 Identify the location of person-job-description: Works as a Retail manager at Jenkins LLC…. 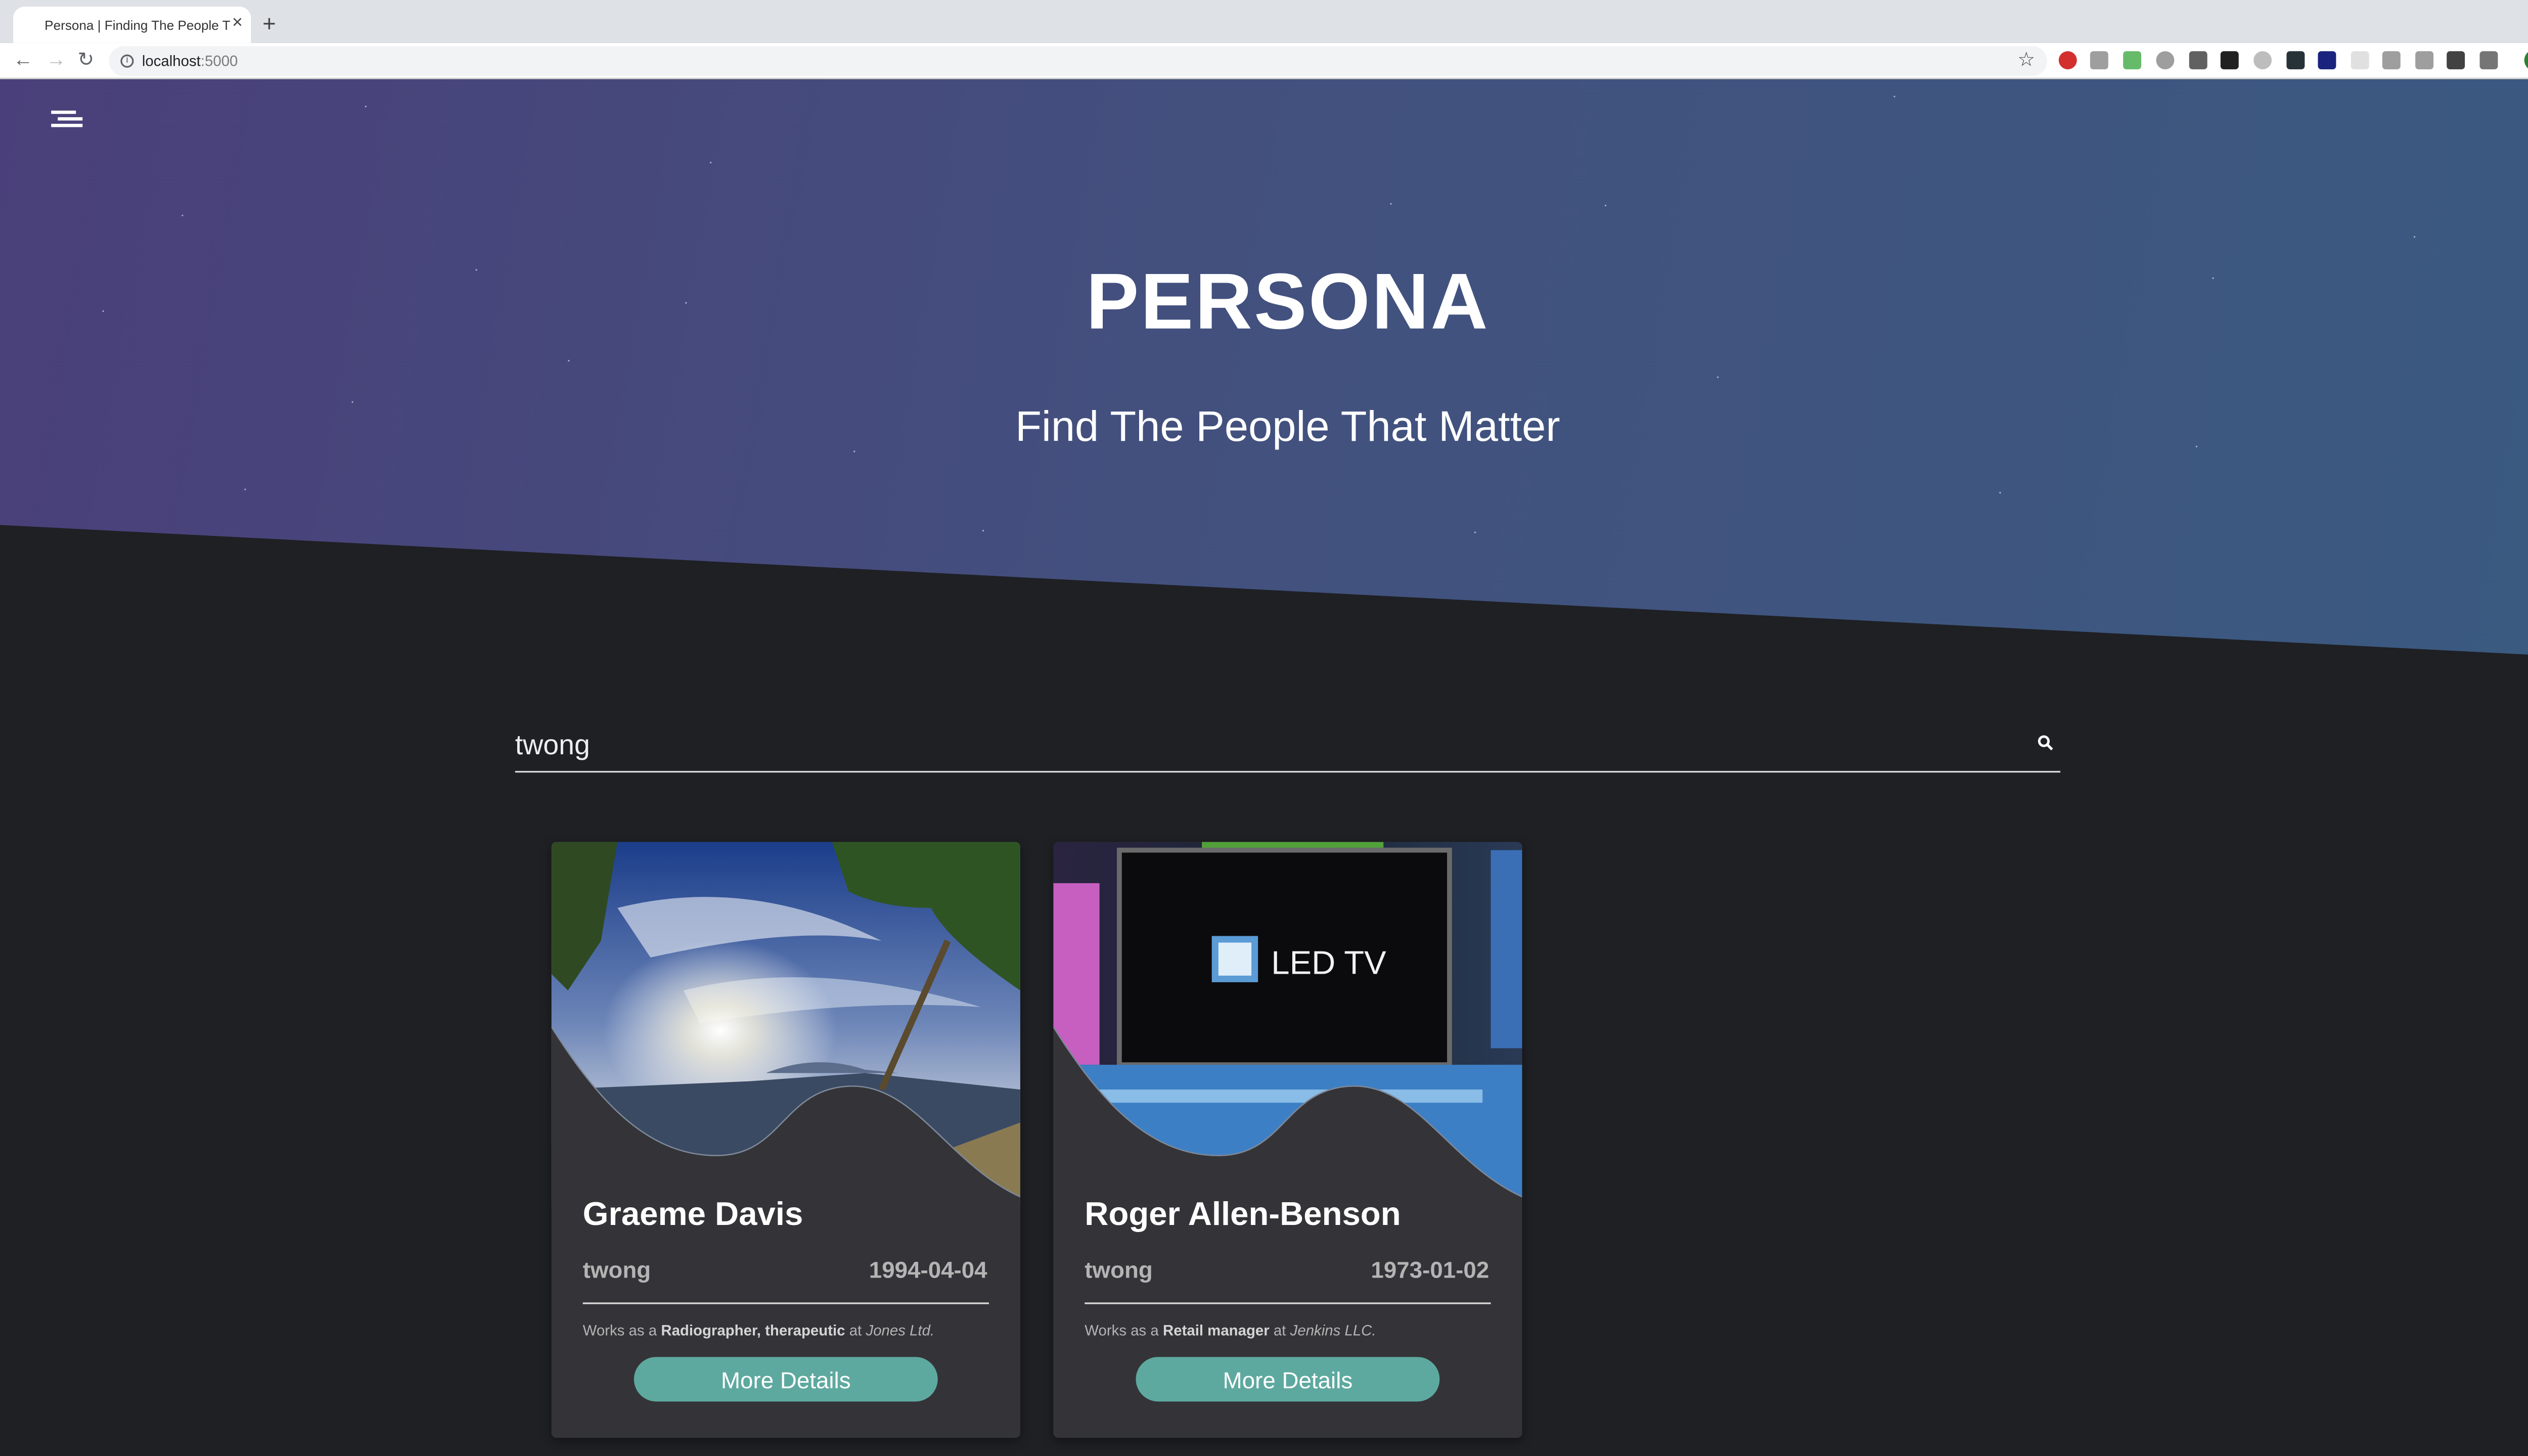
(1231, 1331).